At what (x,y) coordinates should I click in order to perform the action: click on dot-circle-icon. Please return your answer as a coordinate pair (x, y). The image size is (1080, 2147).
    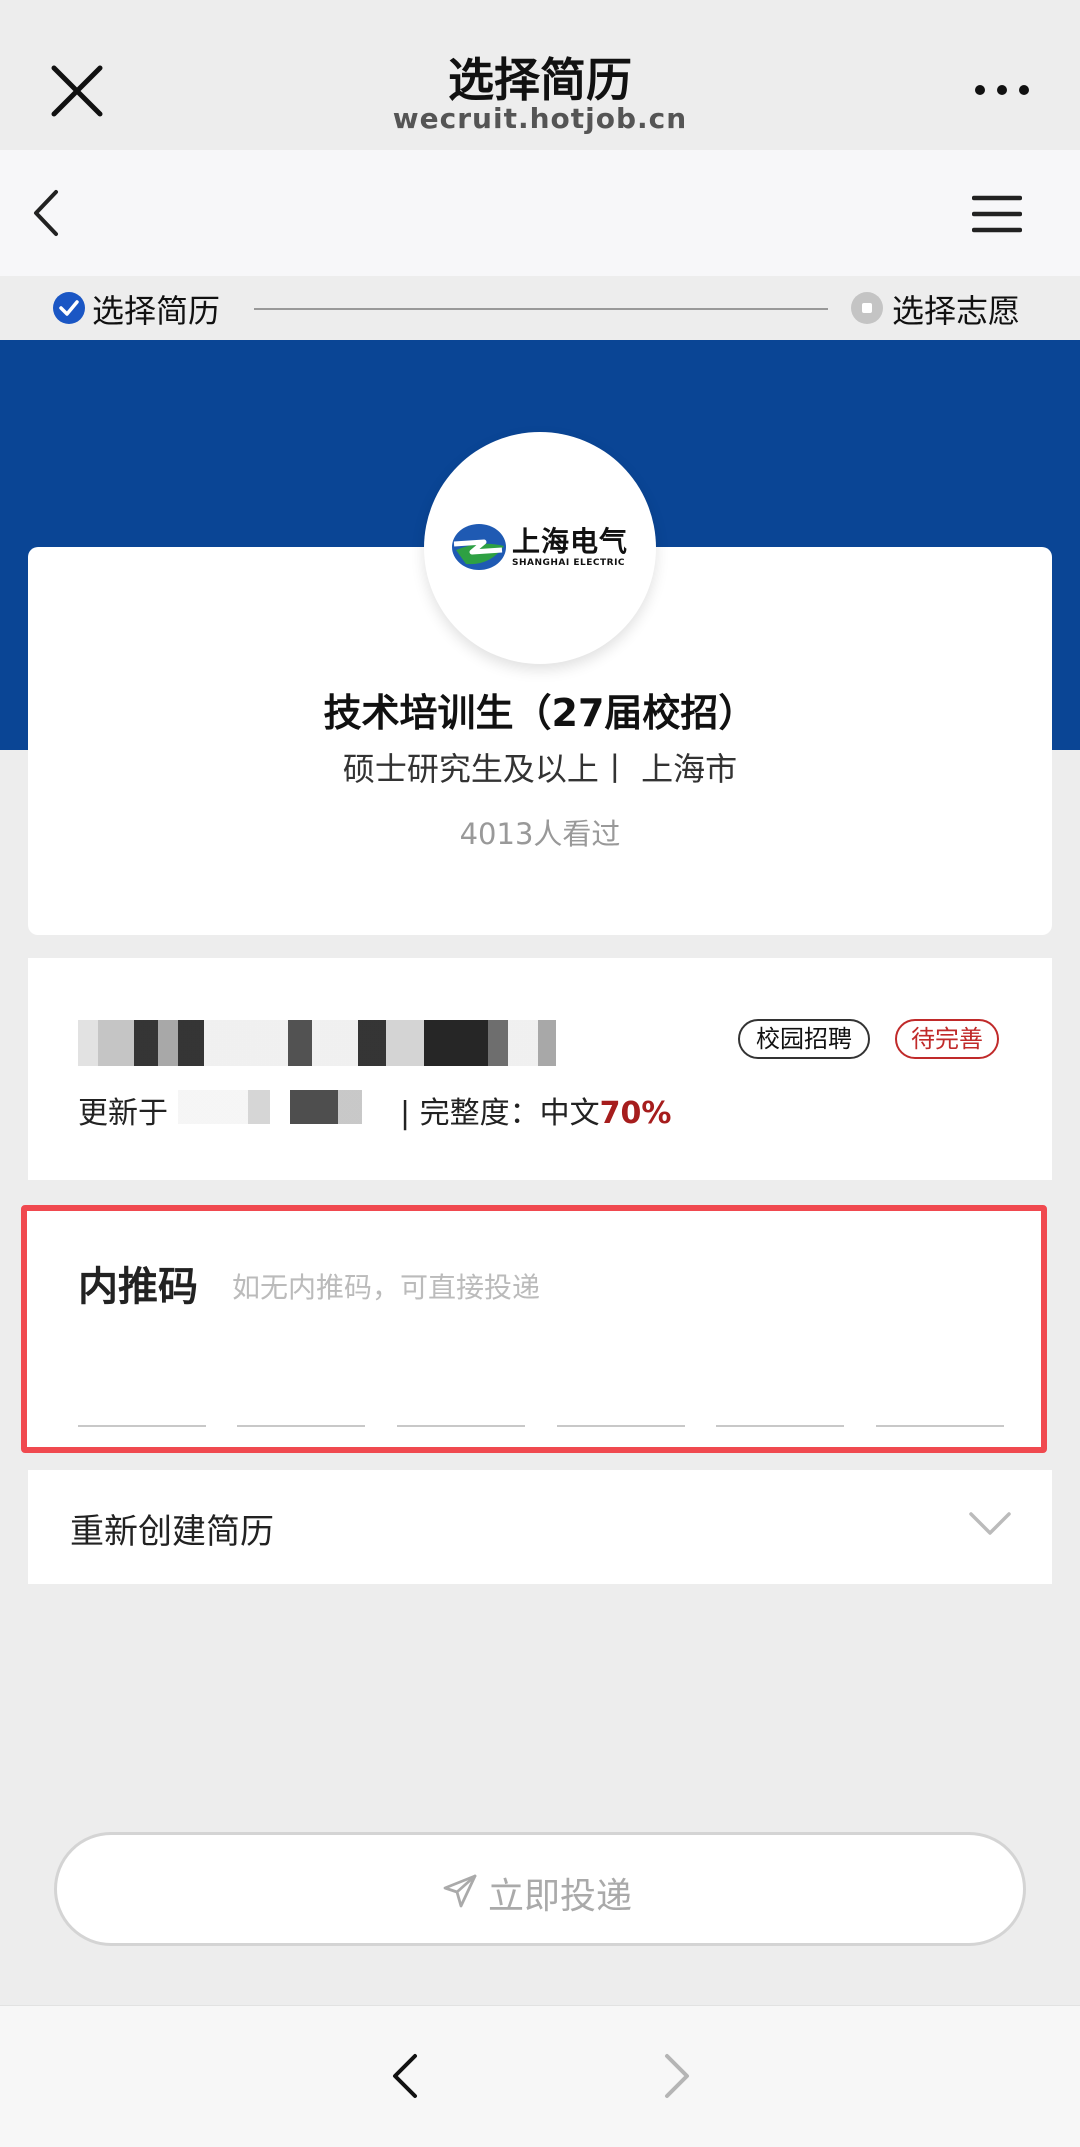
    Looking at the image, I should click on (867, 308).